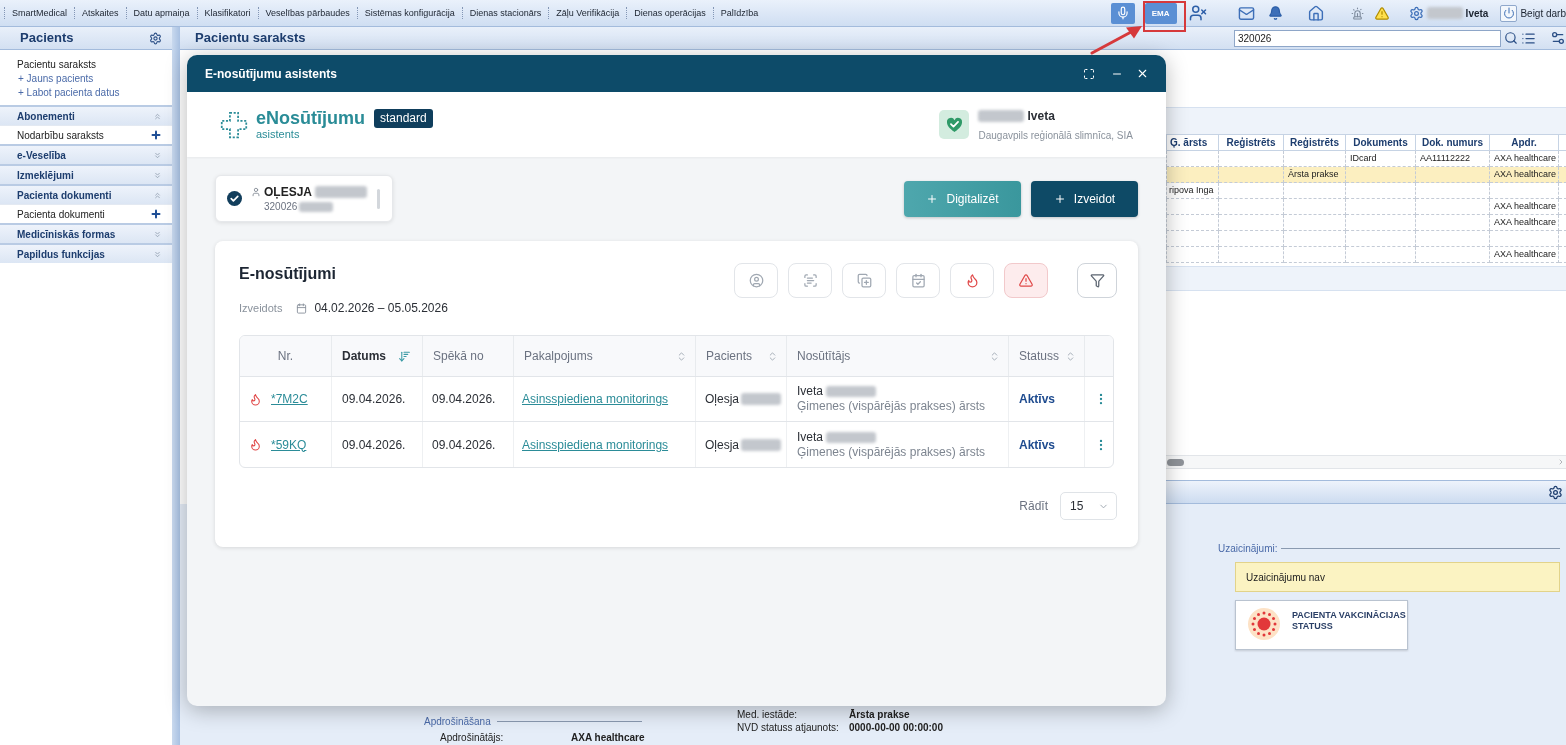  Describe the element at coordinates (1097, 280) in the screenshot. I see `filter-menu-button` at that location.